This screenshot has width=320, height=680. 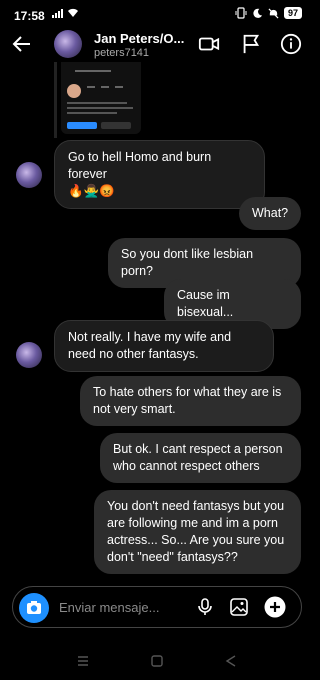 I want to click on contact-avatar, so click(x=68, y=44).